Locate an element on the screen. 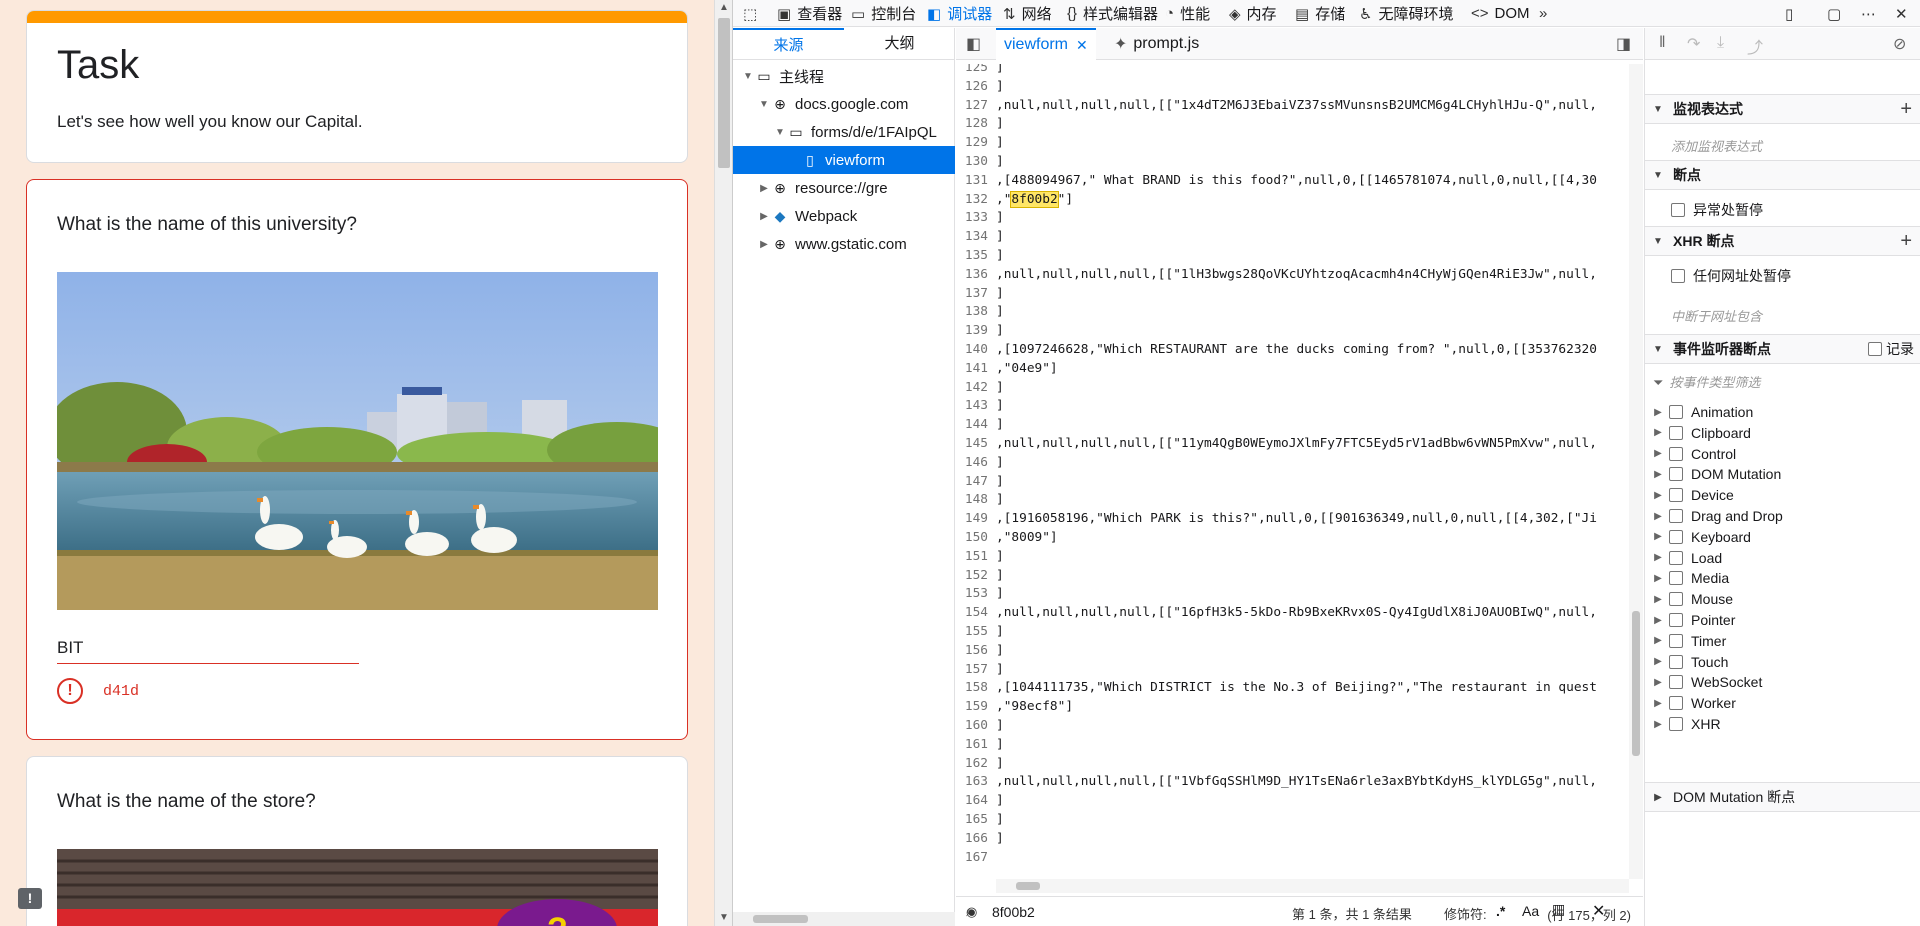 This screenshot has height=926, width=1920. line-number: 142 is located at coordinates (976, 388).